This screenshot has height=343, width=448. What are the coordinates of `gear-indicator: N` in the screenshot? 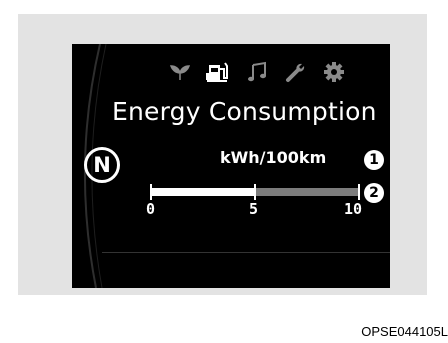 It's located at (102, 165).